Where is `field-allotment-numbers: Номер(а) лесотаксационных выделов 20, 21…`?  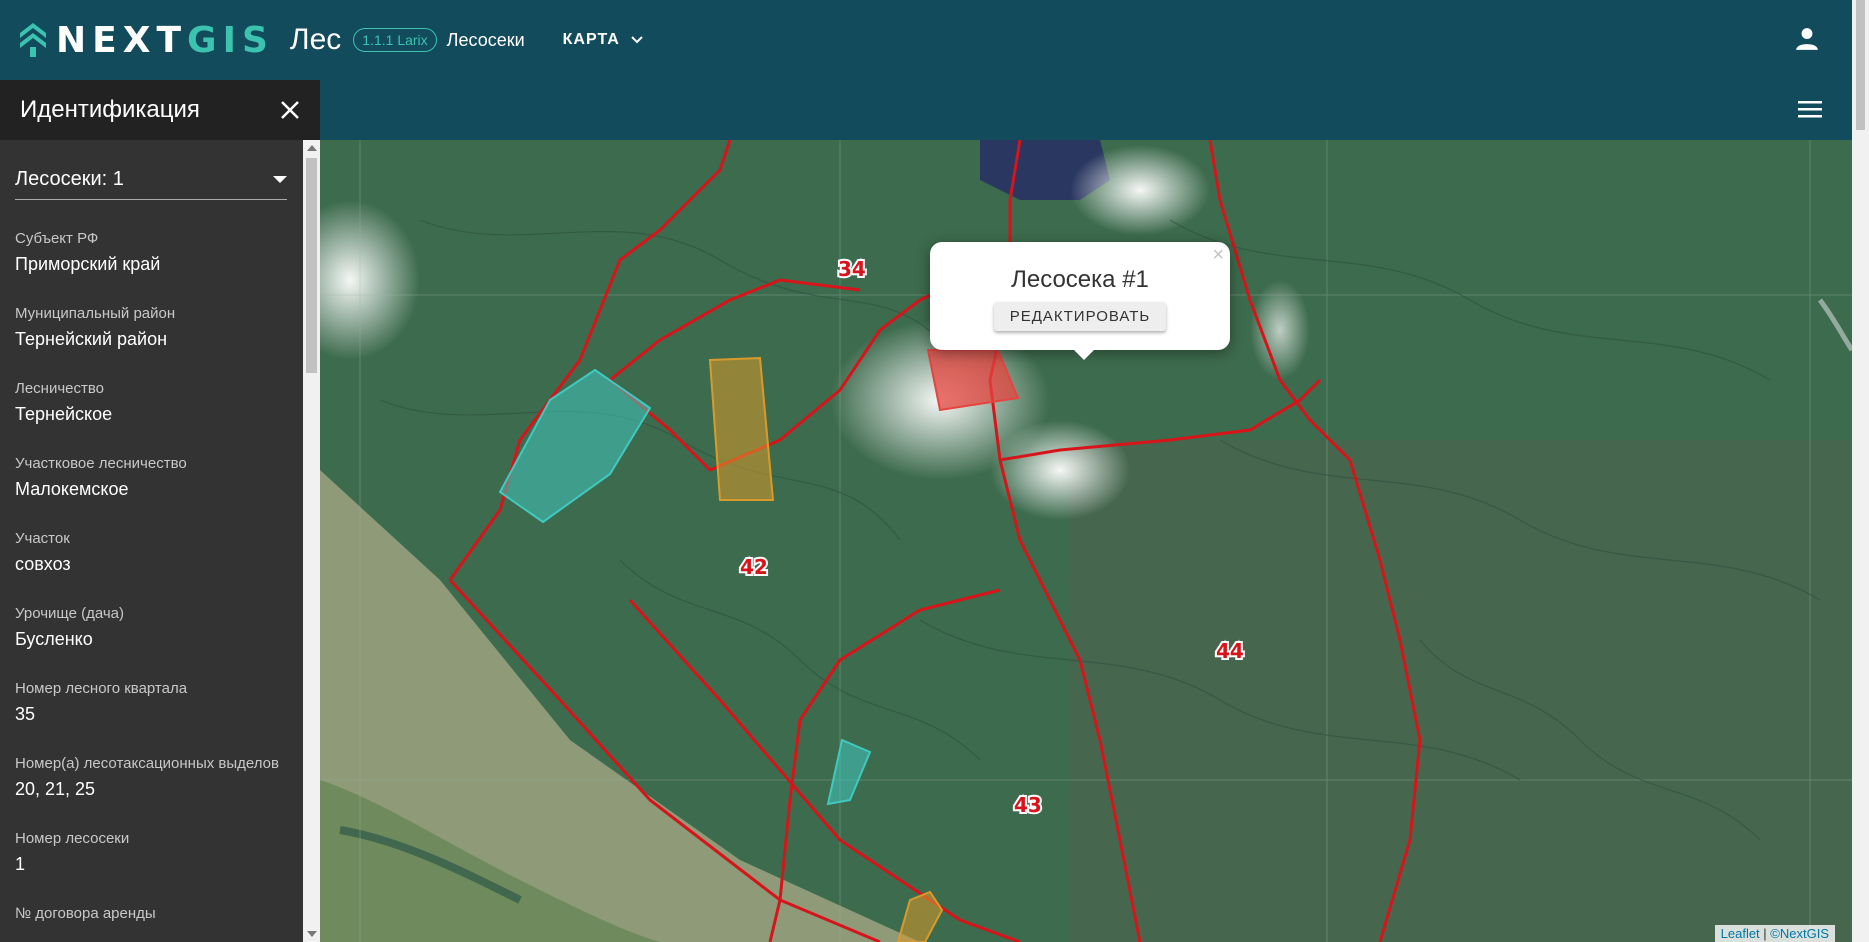
field-allotment-numbers: Номер(а) лесотаксационных выделов 20, 21… is located at coordinates (151, 775).